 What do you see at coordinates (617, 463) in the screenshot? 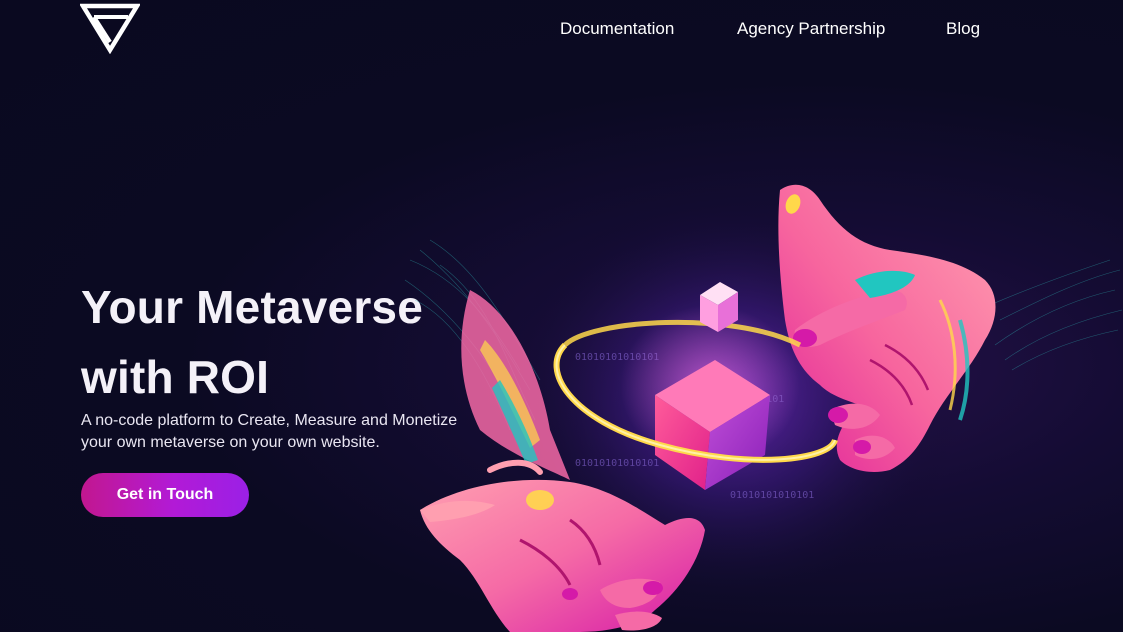
I see `binary-stream-3: 01010101010101` at bounding box center [617, 463].